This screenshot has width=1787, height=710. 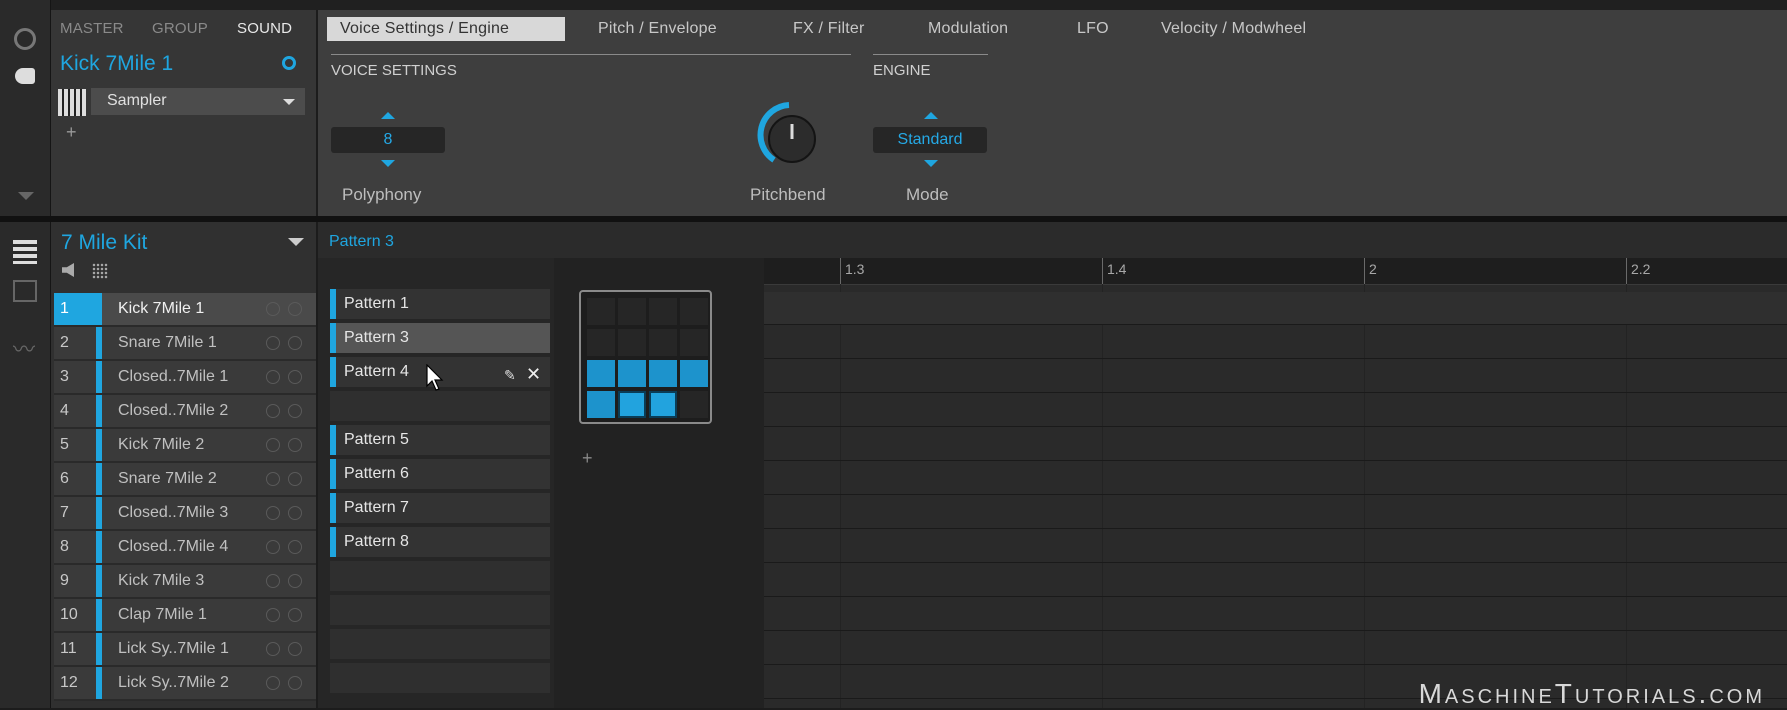 What do you see at coordinates (185, 310) in the screenshot?
I see `sound-slot: 1 Kick 7Mile 1` at bounding box center [185, 310].